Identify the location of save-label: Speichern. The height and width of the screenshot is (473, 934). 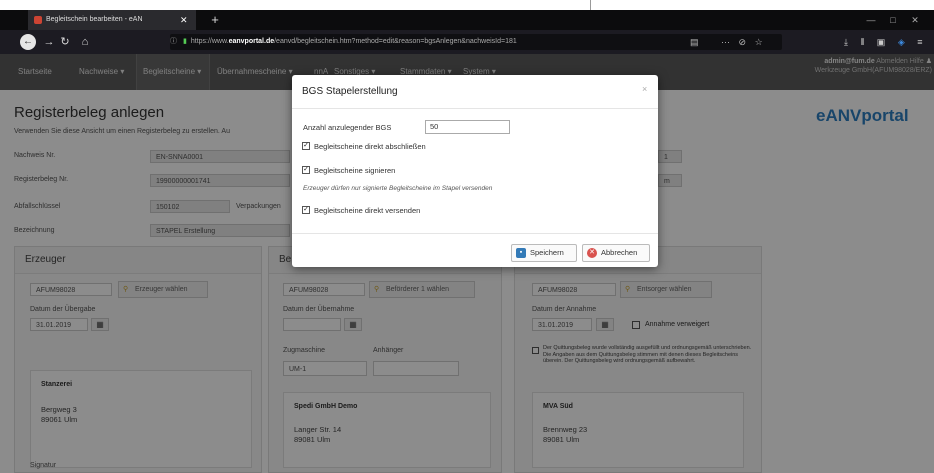
(547, 252).